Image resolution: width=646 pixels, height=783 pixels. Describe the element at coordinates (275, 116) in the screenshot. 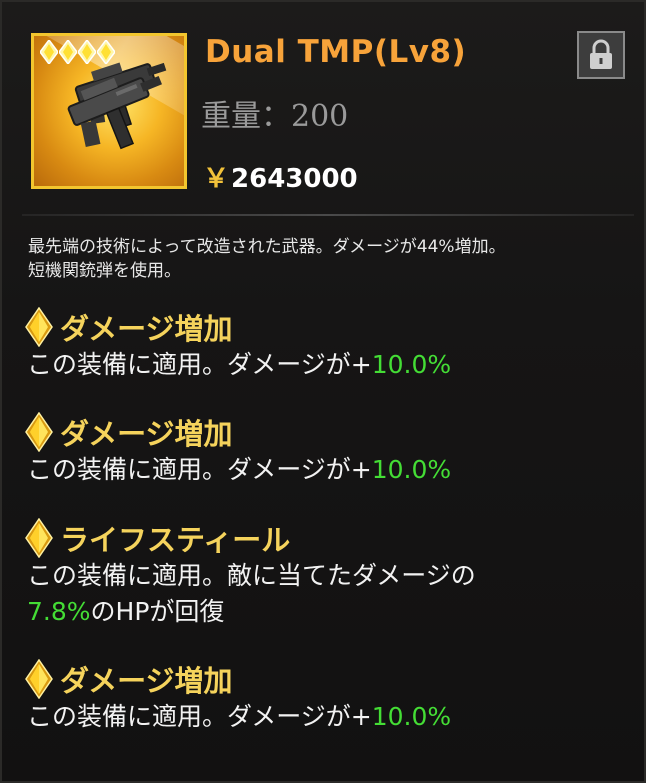

I see `item-weight: 重量：200` at that location.